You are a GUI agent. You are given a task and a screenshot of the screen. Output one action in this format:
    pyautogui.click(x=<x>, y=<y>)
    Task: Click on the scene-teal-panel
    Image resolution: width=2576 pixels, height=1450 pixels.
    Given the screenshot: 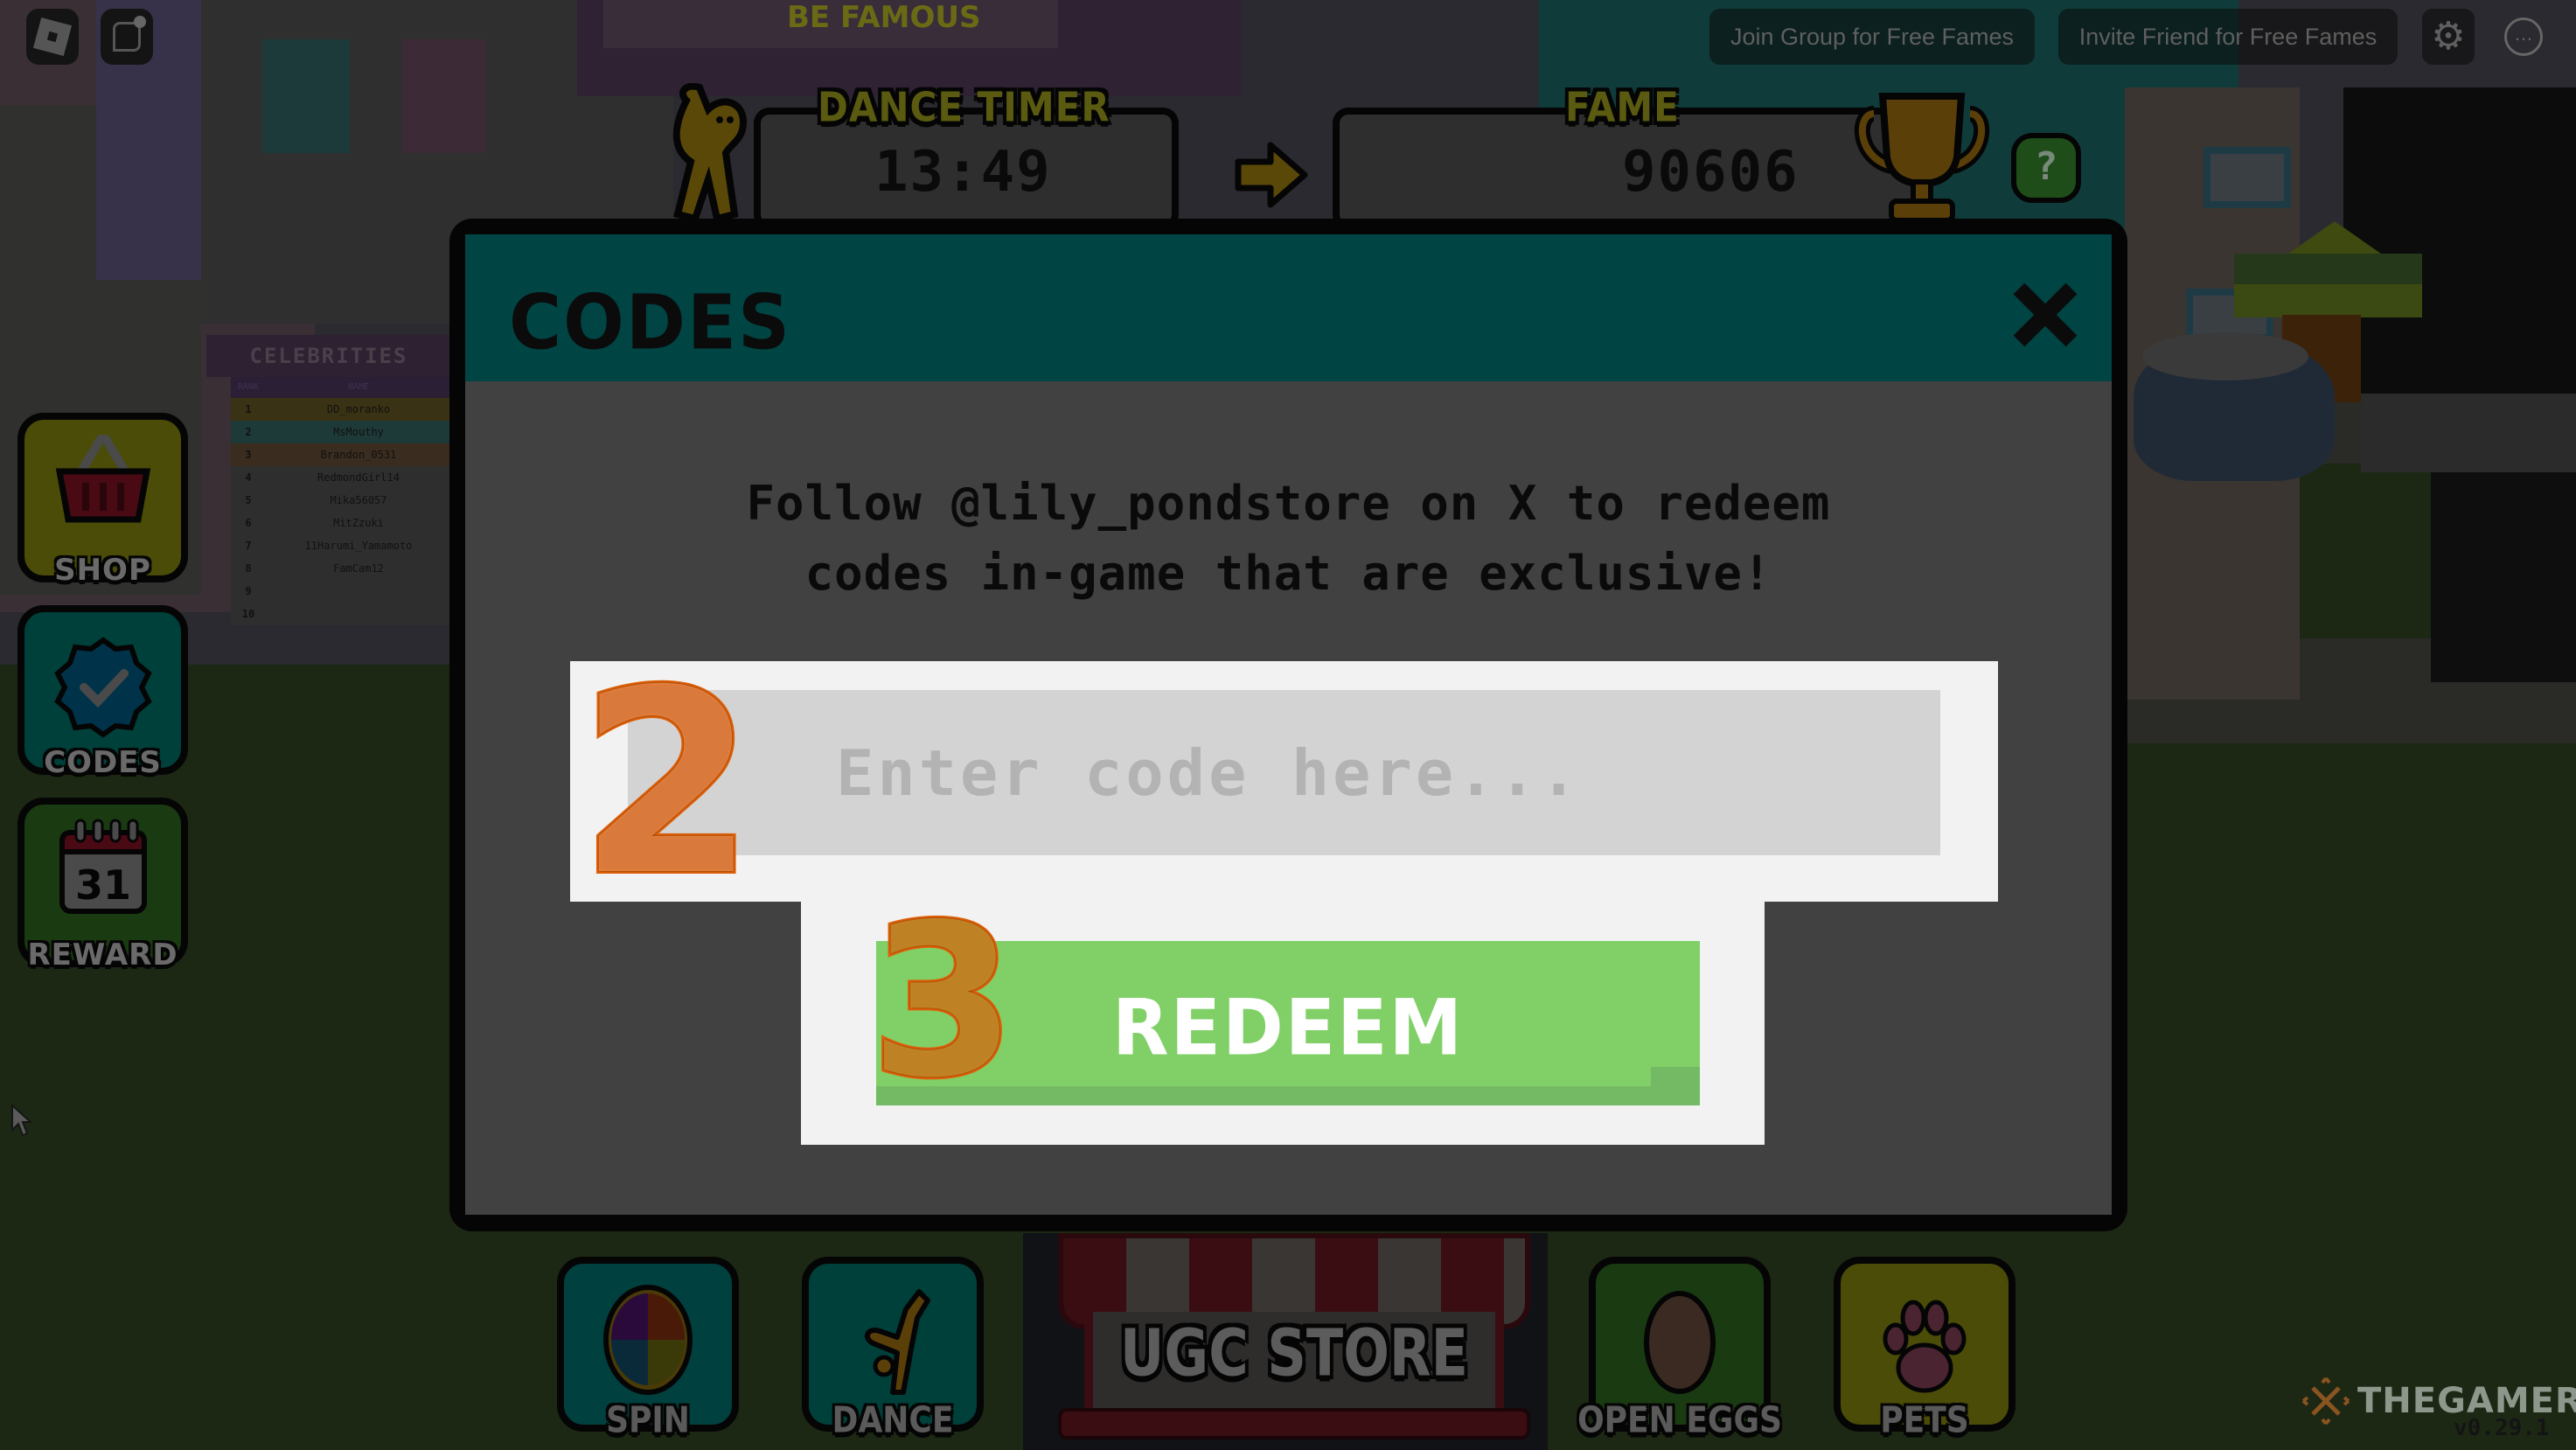 What is the action you would take?
    pyautogui.click(x=306, y=96)
    